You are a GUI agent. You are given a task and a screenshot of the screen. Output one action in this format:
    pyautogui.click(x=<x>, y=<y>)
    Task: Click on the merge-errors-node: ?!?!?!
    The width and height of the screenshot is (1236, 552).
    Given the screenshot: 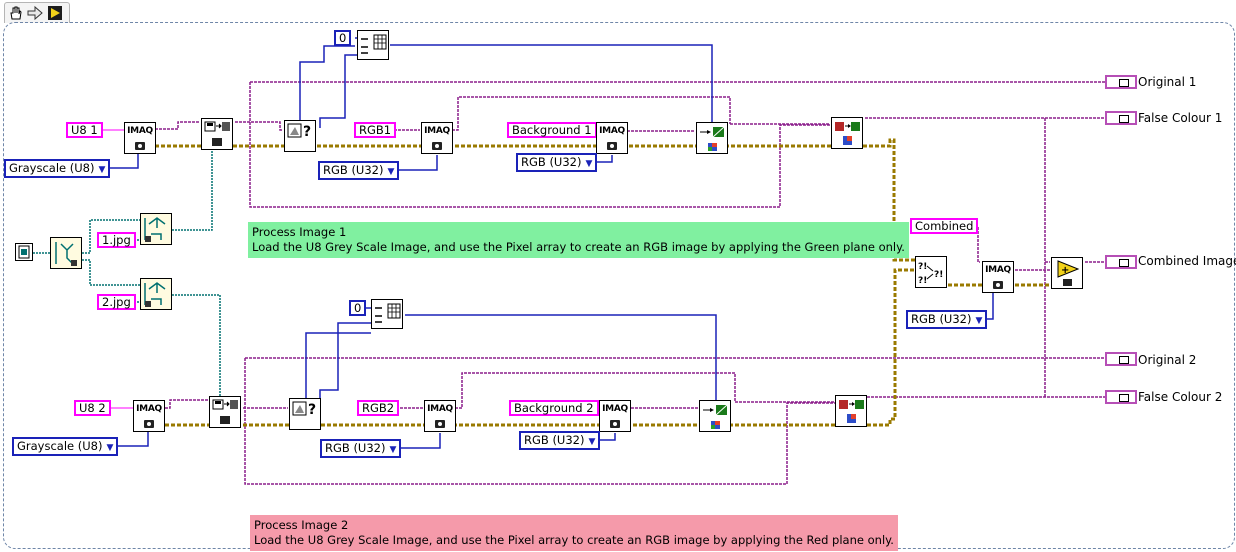 What is the action you would take?
    pyautogui.click(x=931, y=272)
    